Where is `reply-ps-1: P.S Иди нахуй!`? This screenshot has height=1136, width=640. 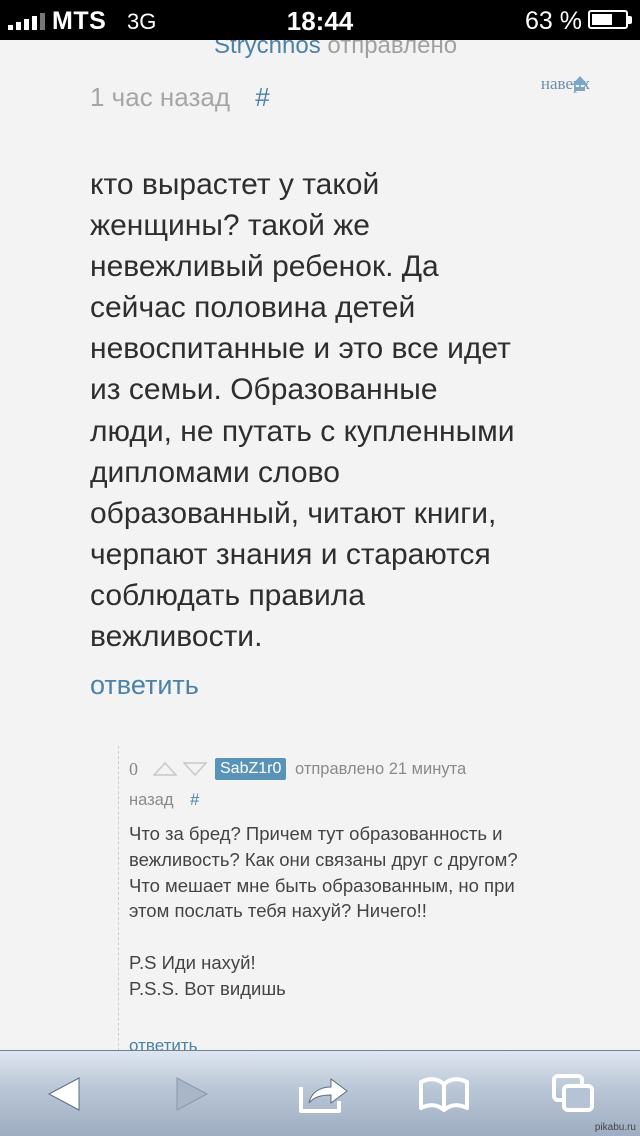 reply-ps-1: P.S Иди нахуй! is located at coordinates (192, 962).